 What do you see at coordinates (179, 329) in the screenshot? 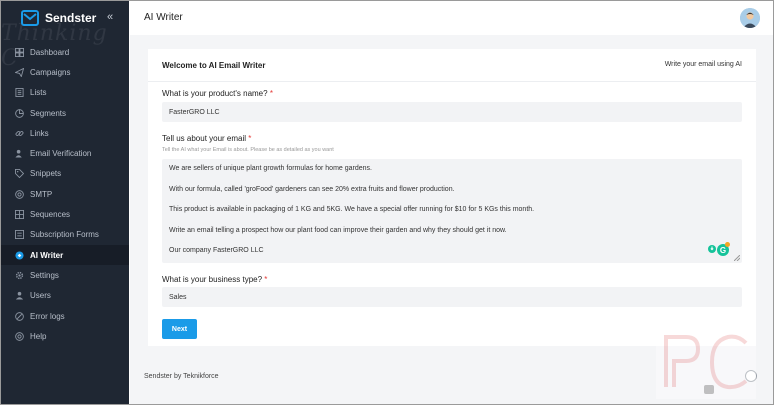
I see `next-button: Next` at bounding box center [179, 329].